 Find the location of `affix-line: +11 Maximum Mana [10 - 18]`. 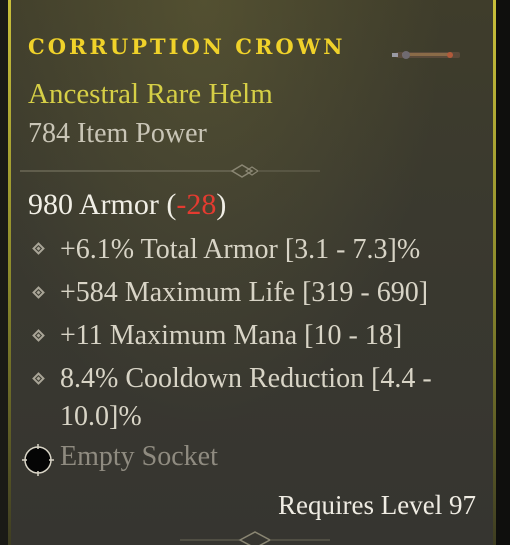

affix-line: +11 Maximum Mana [10 - 18] is located at coordinates (231, 335).